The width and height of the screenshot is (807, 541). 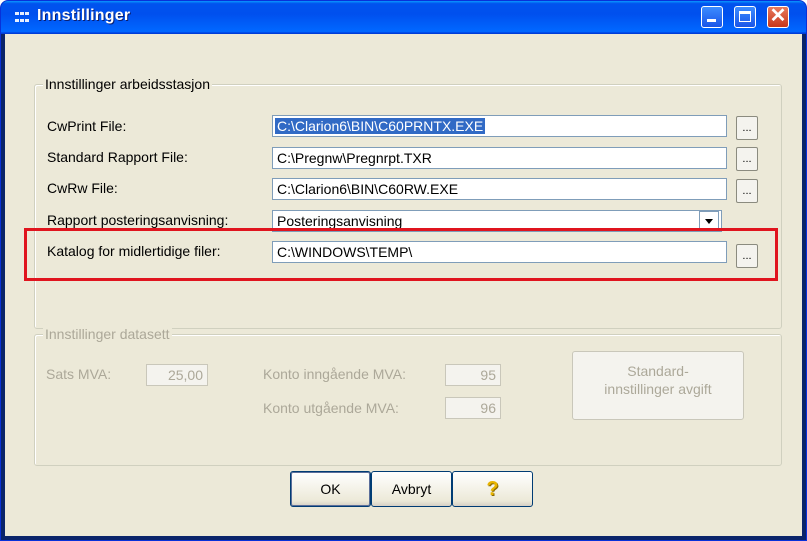 I want to click on standard-innstillinger-avgift-button: Standard- innstillinger avgift, so click(x=658, y=385).